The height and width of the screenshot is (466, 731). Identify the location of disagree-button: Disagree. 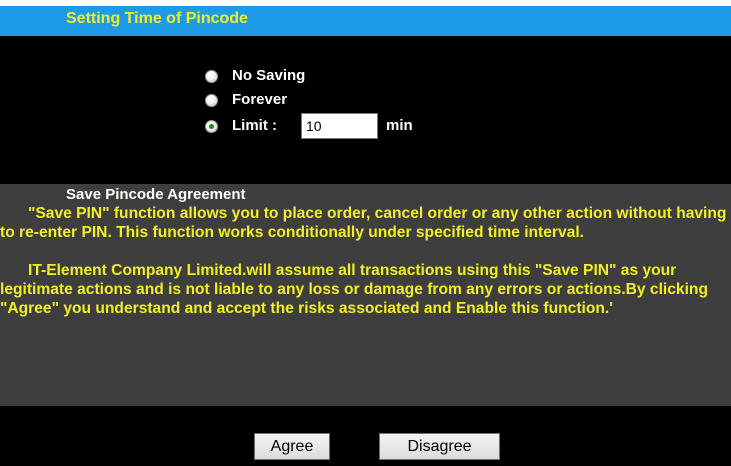
(439, 446).